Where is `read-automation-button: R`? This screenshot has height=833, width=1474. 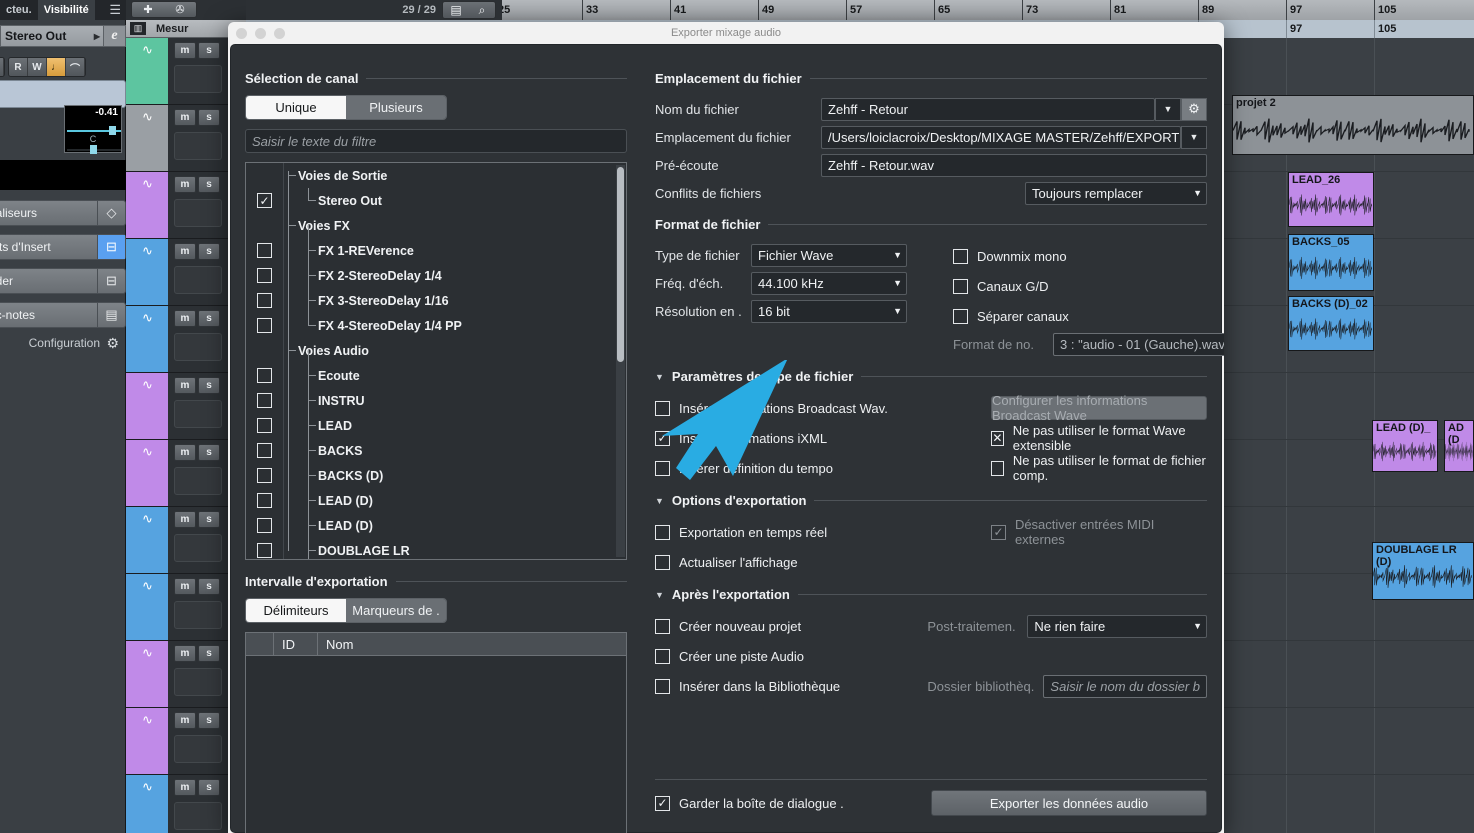 read-automation-button: R is located at coordinates (18, 67).